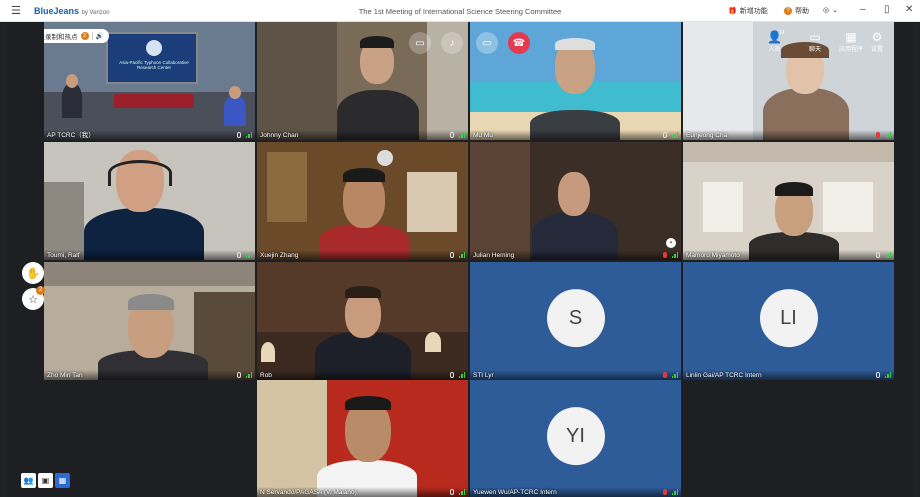 The image size is (920, 497). I want to click on gift-icon: 🎁, so click(732, 11).